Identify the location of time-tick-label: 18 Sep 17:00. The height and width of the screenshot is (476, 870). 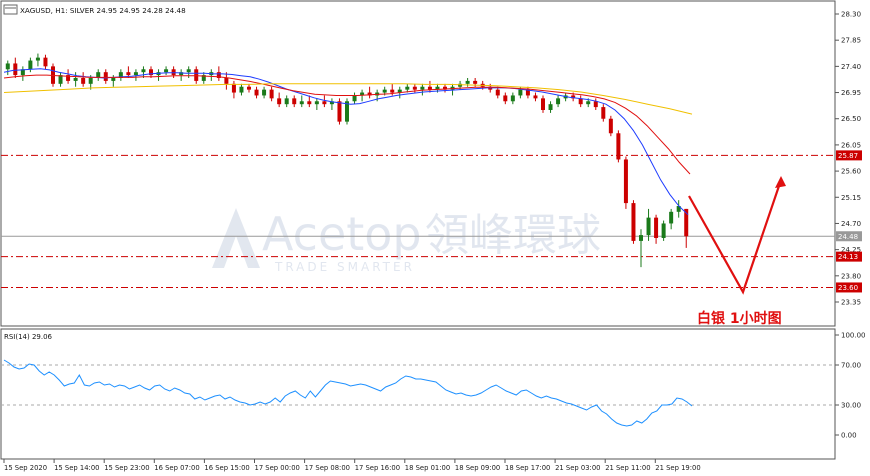
(527, 468).